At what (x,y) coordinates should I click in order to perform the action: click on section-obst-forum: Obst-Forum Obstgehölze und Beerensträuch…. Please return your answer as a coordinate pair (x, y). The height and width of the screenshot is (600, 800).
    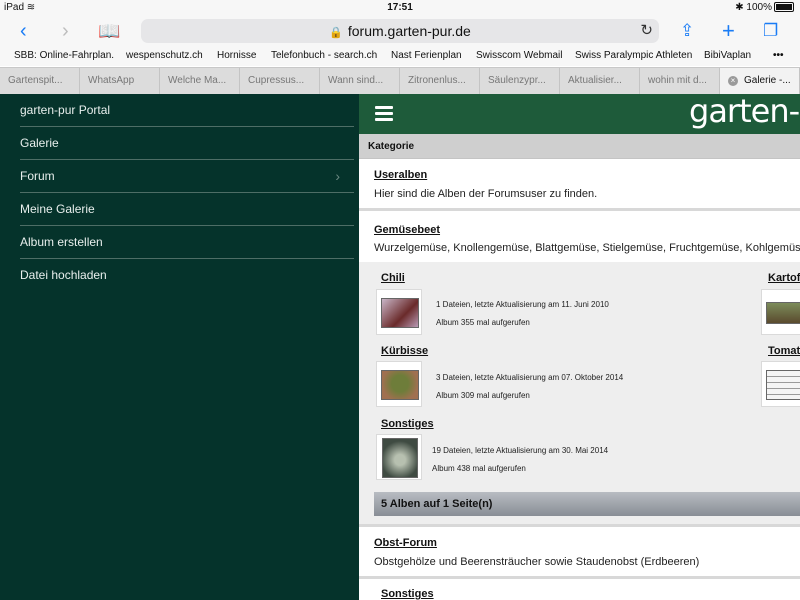
    Looking at the image, I should click on (579, 551).